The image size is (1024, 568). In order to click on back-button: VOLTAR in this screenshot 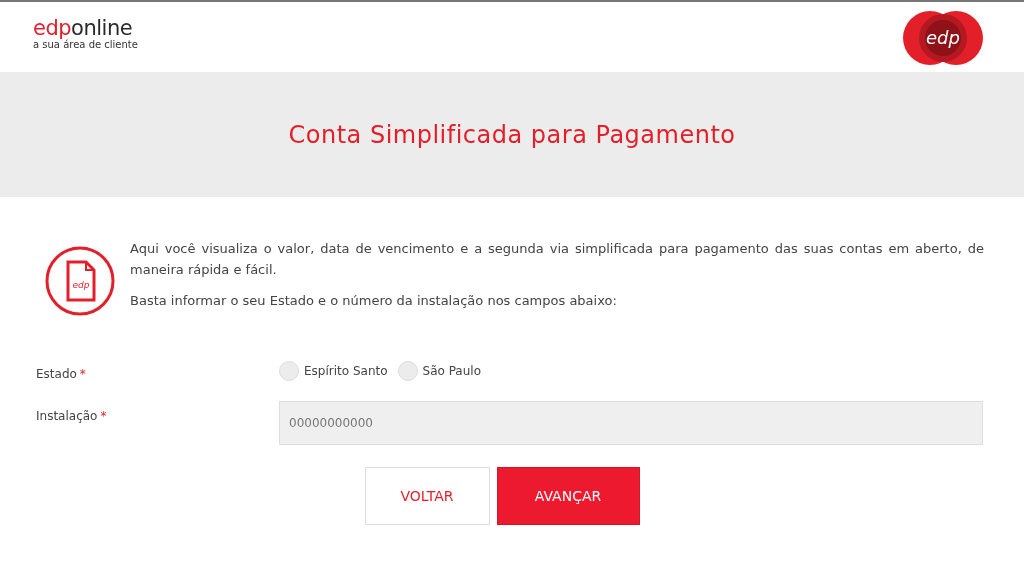, I will do `click(427, 496)`.